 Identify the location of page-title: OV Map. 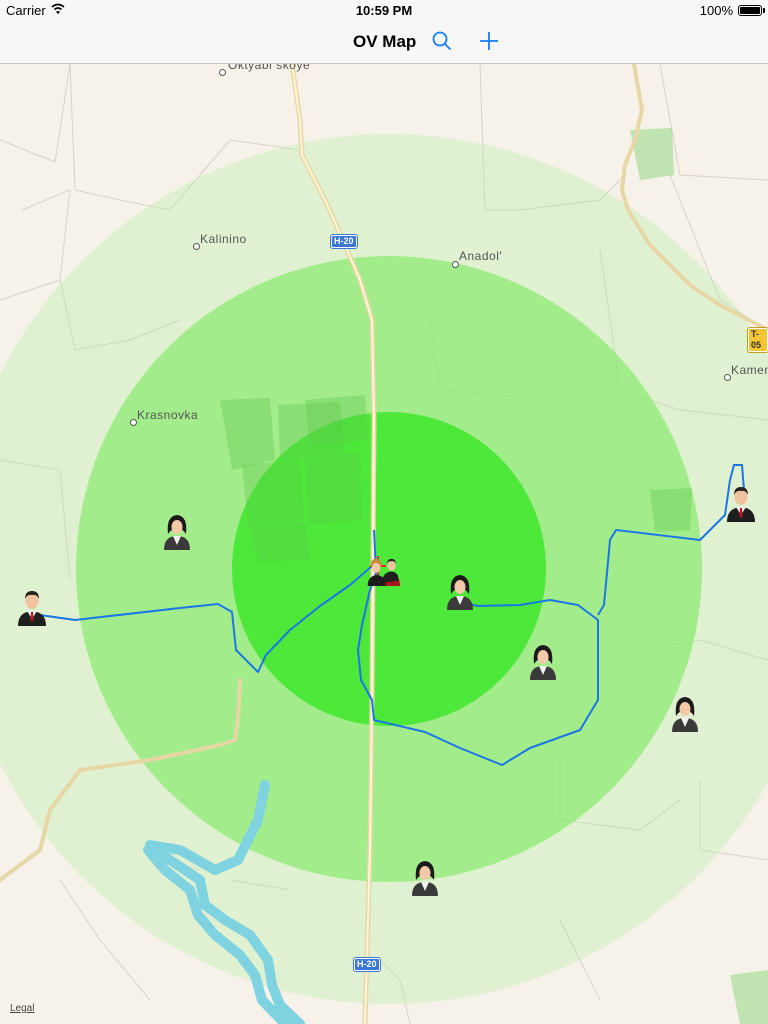
(385, 41).